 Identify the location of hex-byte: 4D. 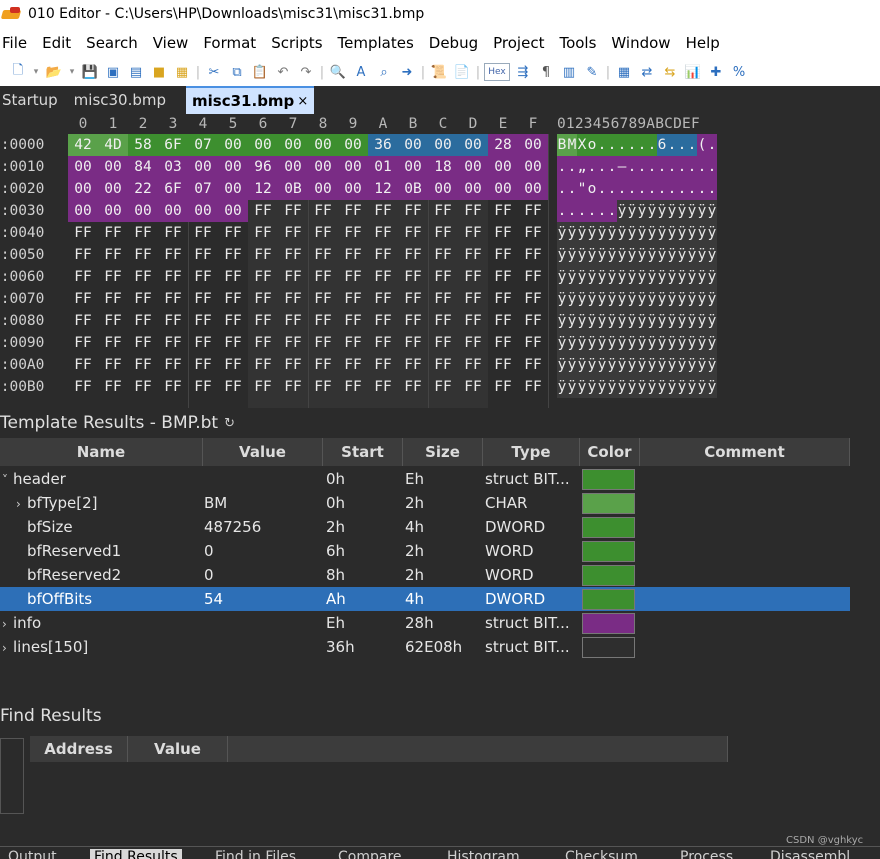
(113, 145).